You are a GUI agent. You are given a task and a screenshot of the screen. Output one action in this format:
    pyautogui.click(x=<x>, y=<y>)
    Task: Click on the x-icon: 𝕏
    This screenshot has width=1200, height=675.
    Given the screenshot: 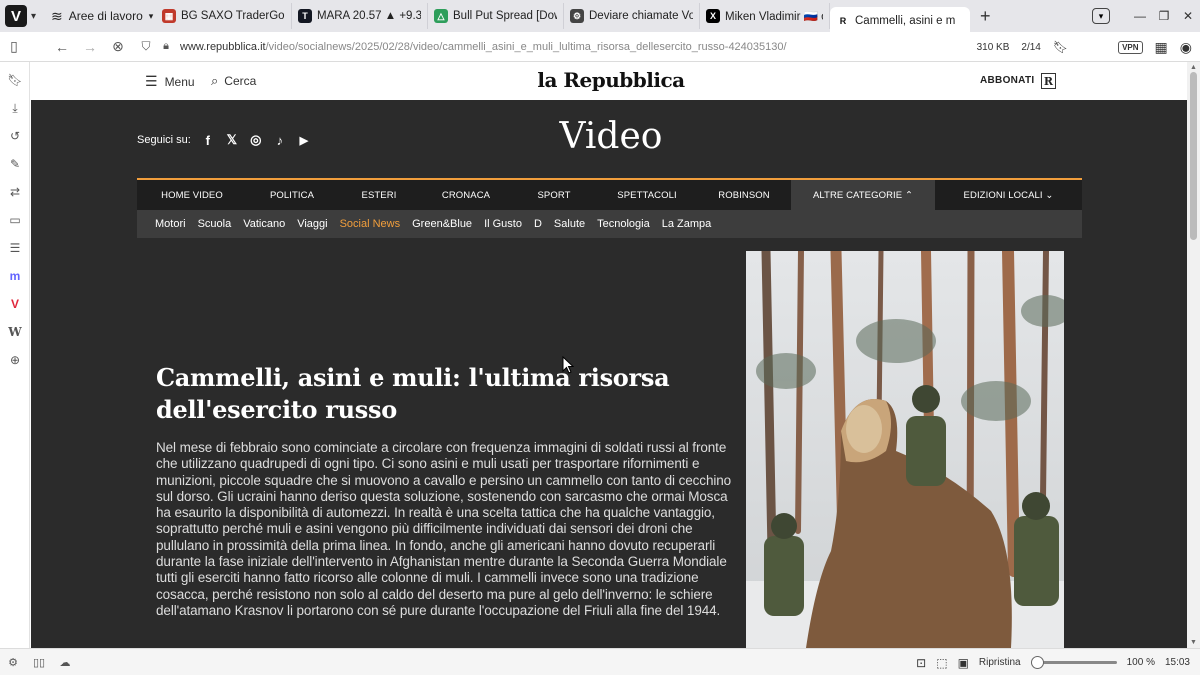 What is the action you would take?
    pyautogui.click(x=232, y=140)
    